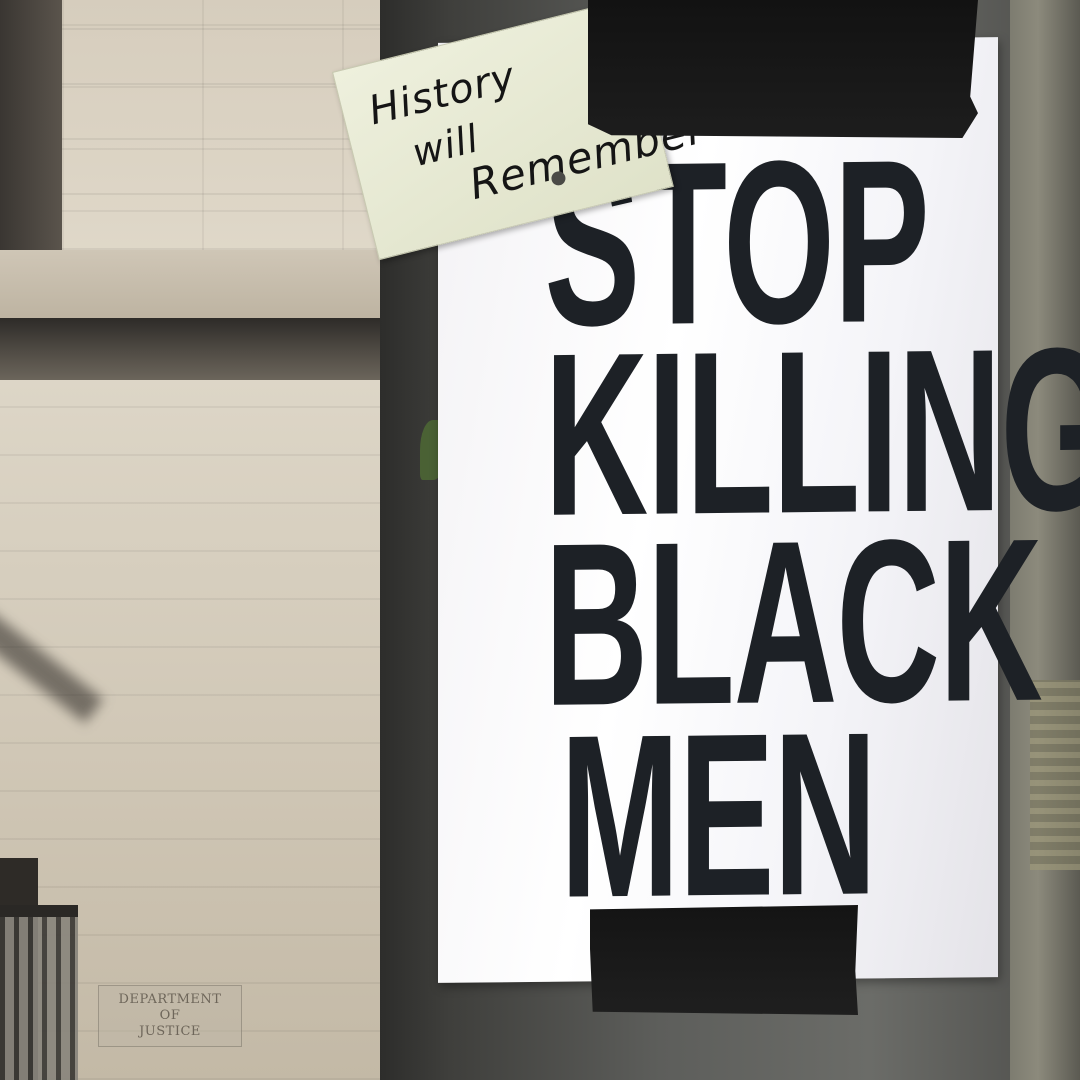 Image resolution: width=1080 pixels, height=1080 pixels. What do you see at coordinates (31, 125) in the screenshot?
I see `building-dark-recess` at bounding box center [31, 125].